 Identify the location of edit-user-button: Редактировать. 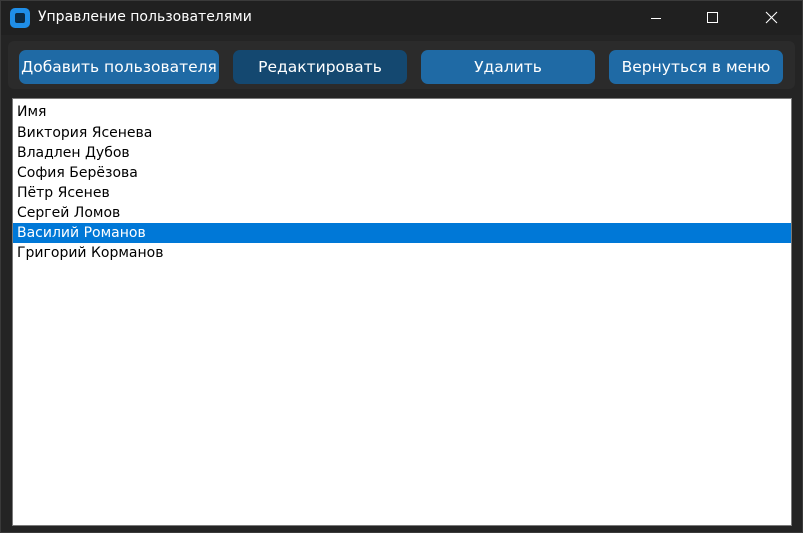
(320, 67).